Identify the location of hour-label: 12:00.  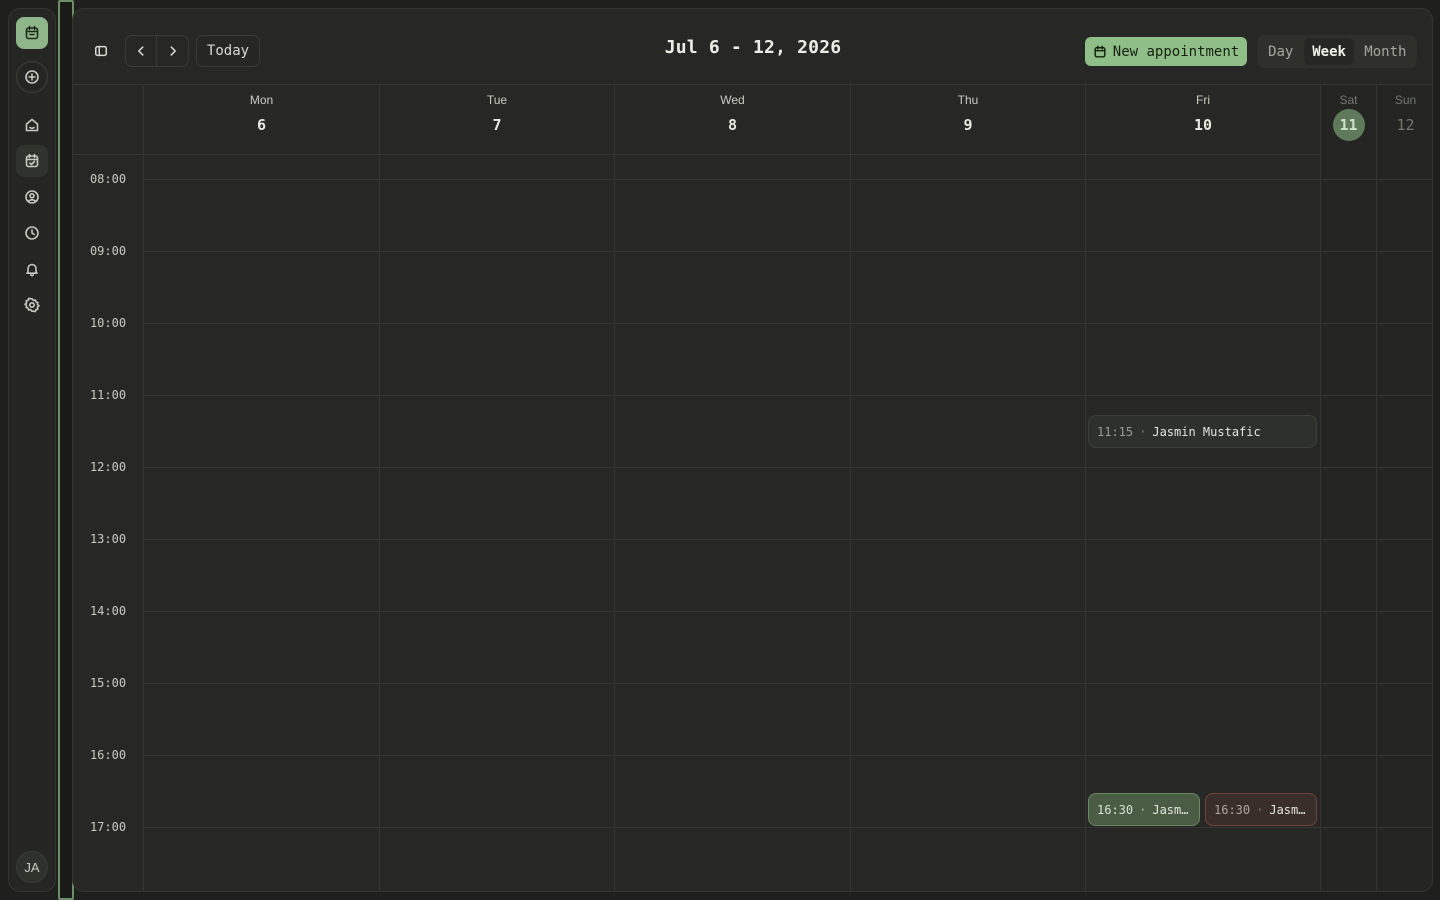
(108, 467).